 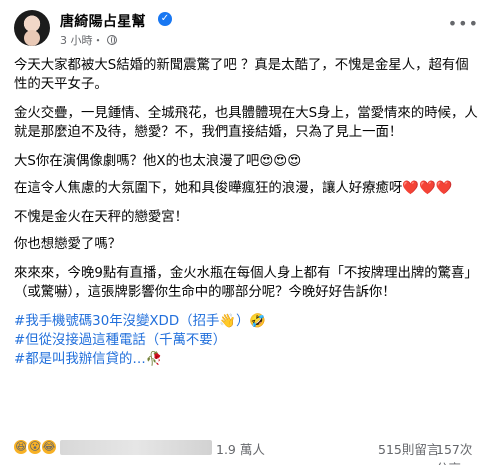 I want to click on paragraph-4-text: 在這令人焦慮的大氛圍下，她和具俊曄瘋狂的浪漫，讓人好療癒呀, so click(x=208, y=188).